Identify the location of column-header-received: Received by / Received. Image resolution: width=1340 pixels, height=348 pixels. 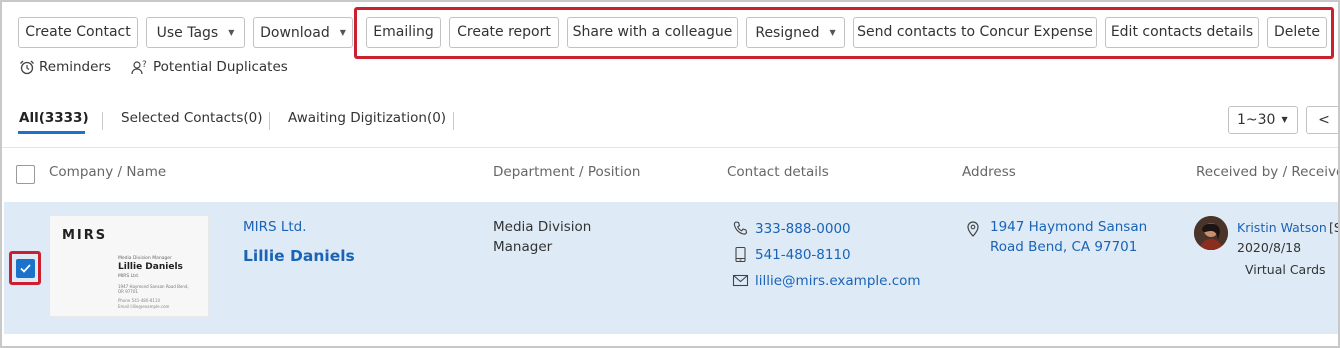
(1267, 172).